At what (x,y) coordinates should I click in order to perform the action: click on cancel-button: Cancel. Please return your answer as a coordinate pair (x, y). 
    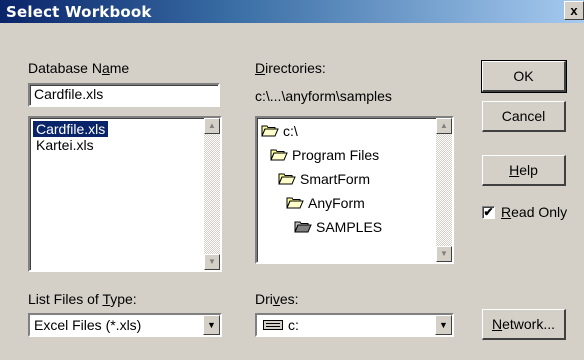
    Looking at the image, I should click on (524, 116).